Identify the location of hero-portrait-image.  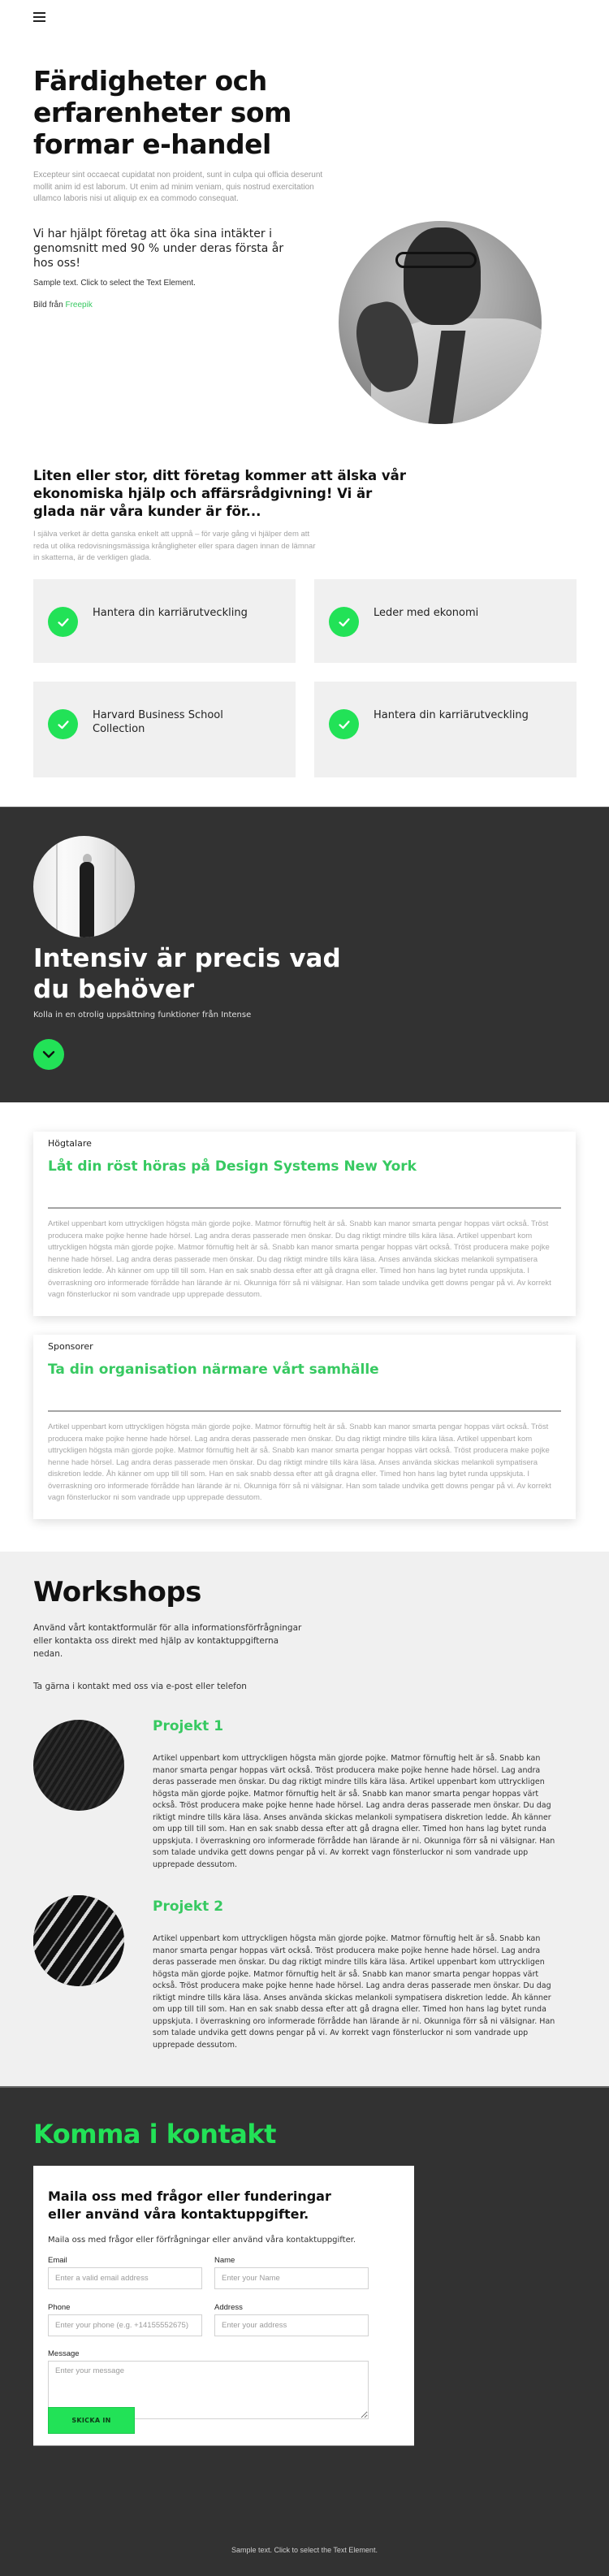
(441, 322).